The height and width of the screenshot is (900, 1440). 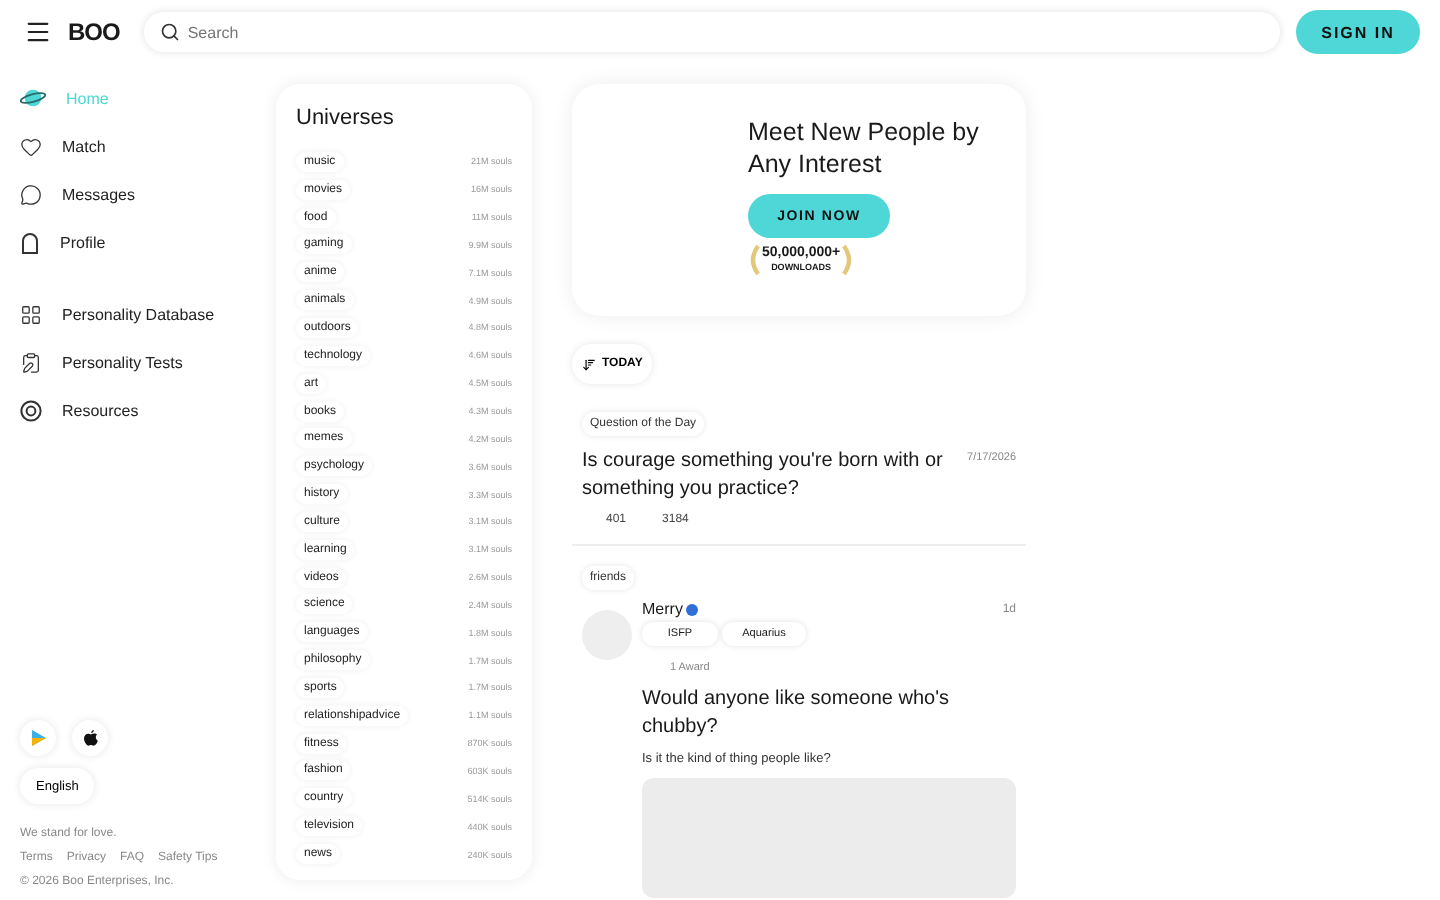 I want to click on resources-icon, so click(x=31, y=410).